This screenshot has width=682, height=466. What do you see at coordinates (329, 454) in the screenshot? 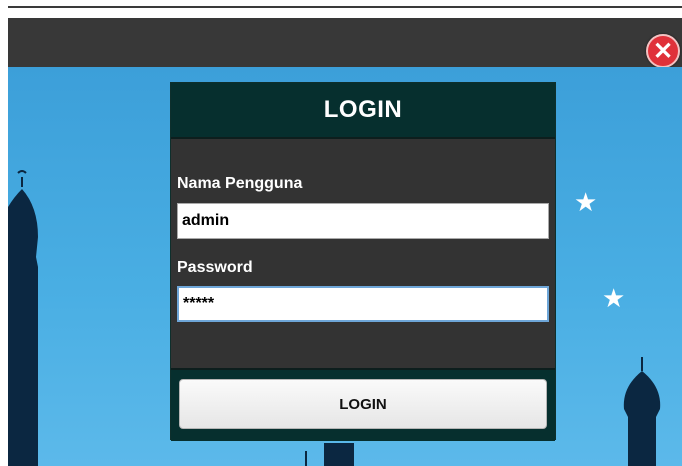
I see `bottom-building-silhouette` at bounding box center [329, 454].